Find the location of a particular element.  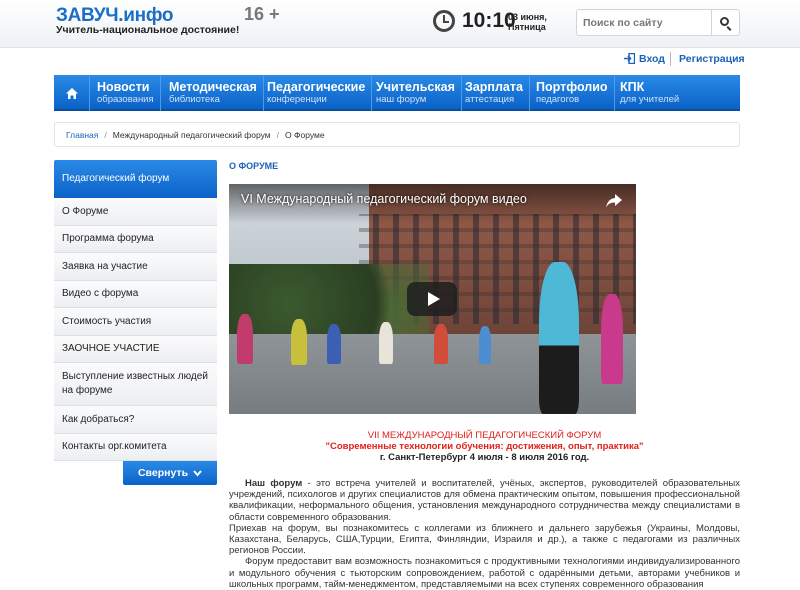

nav-item-portfolio: Портфолио педагогов is located at coordinates (572, 93).